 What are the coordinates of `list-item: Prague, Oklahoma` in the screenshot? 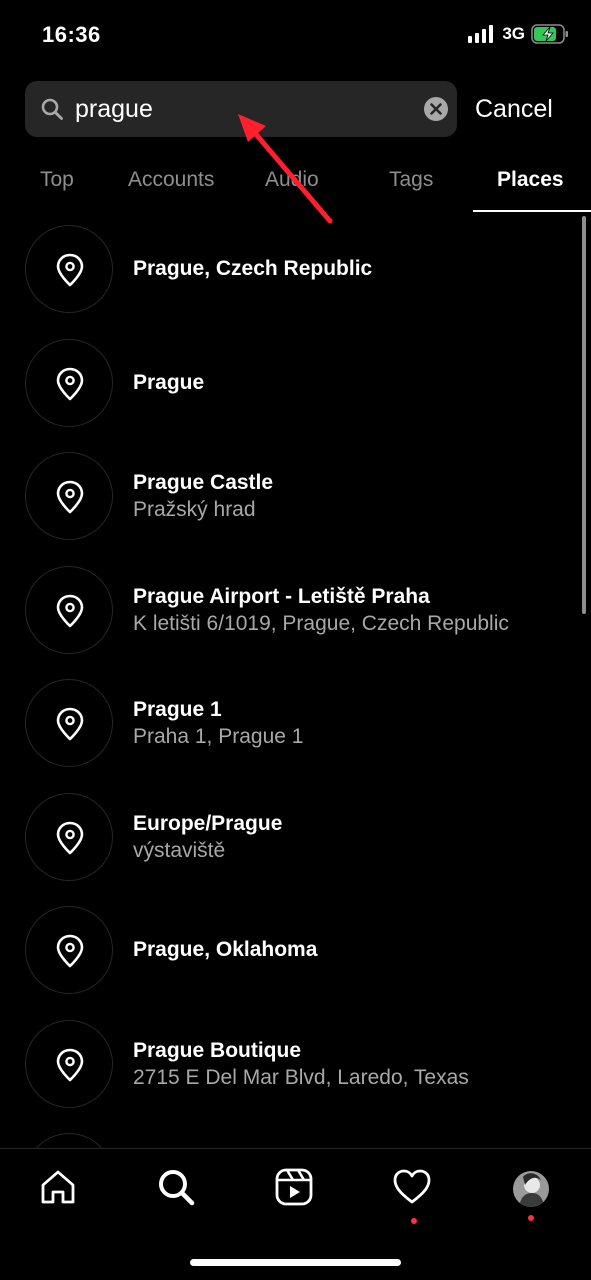 It's located at (287, 949).